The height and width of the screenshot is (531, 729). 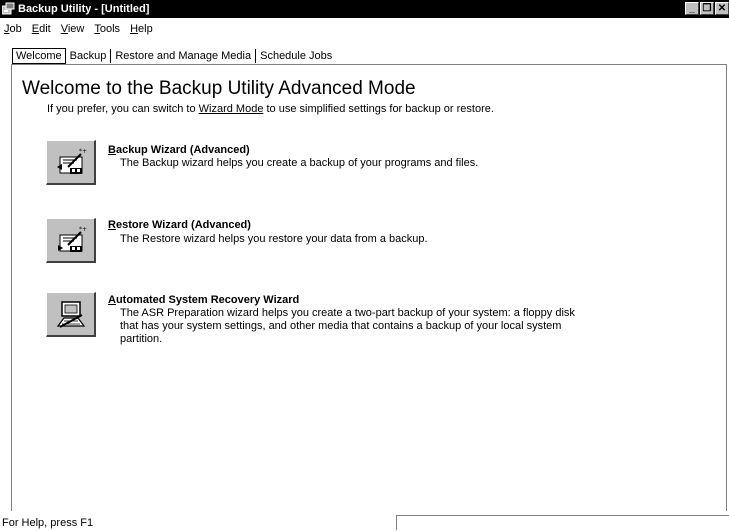 What do you see at coordinates (39, 56) in the screenshot?
I see `tab-welcome: Welcome` at bounding box center [39, 56].